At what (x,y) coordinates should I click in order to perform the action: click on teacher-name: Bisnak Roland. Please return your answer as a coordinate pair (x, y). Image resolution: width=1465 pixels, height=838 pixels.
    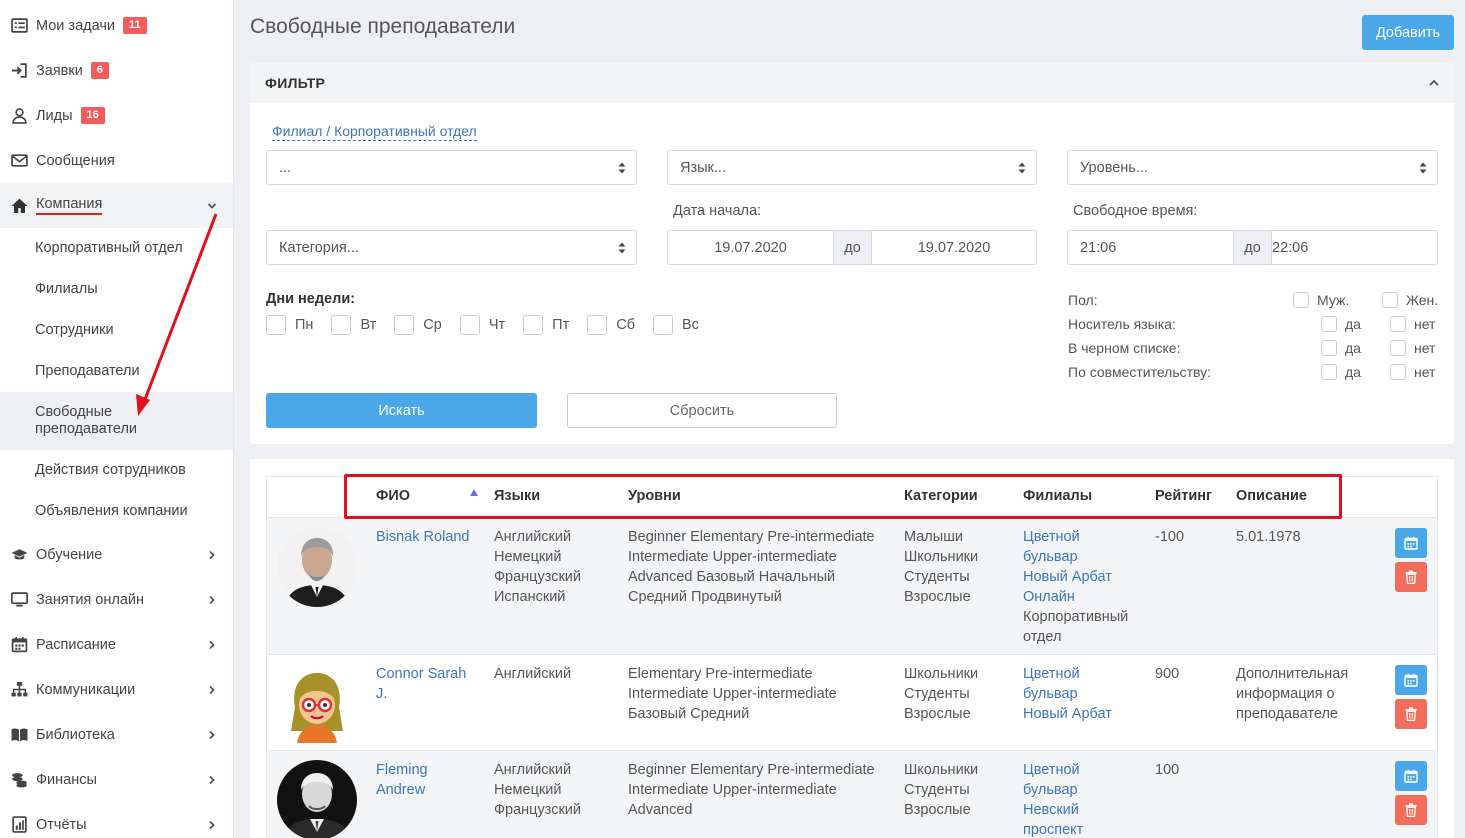
    Looking at the image, I should click on (423, 537).